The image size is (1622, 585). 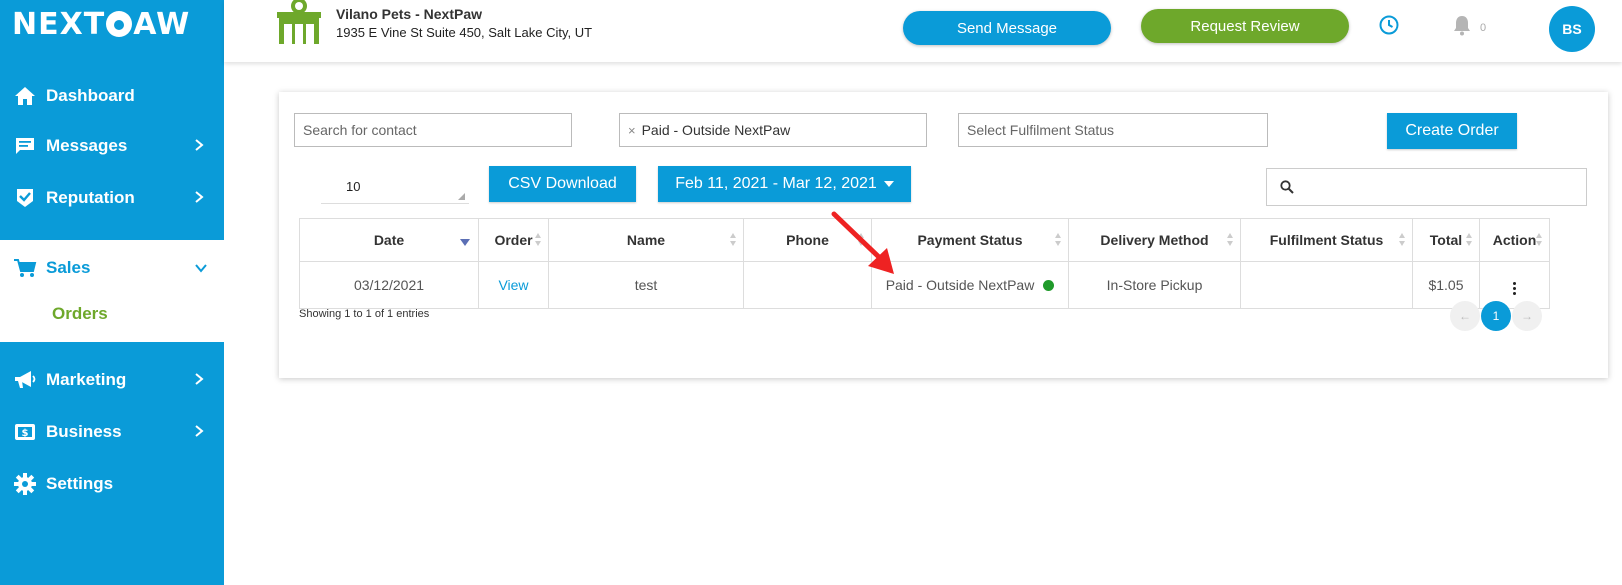 I want to click on table-search-input, so click(x=1426, y=187).